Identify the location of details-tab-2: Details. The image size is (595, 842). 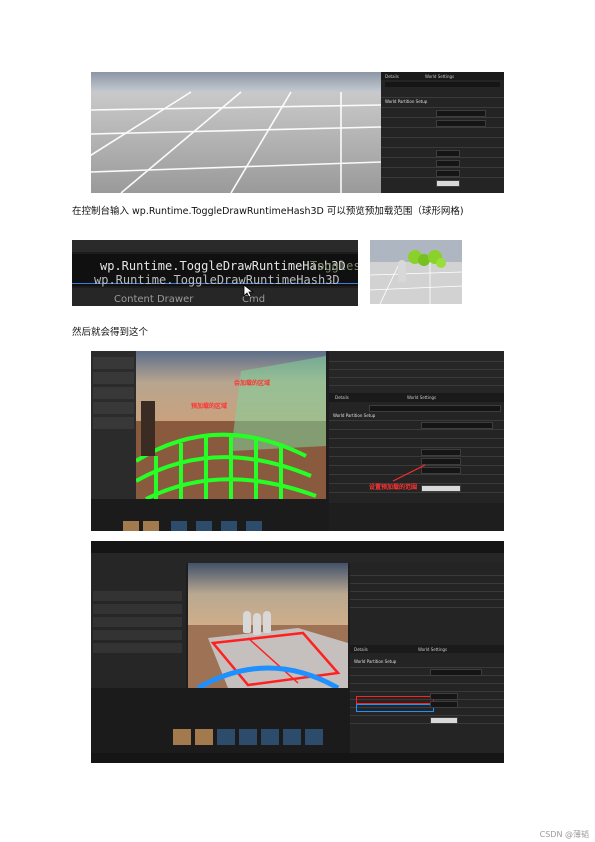
(342, 397).